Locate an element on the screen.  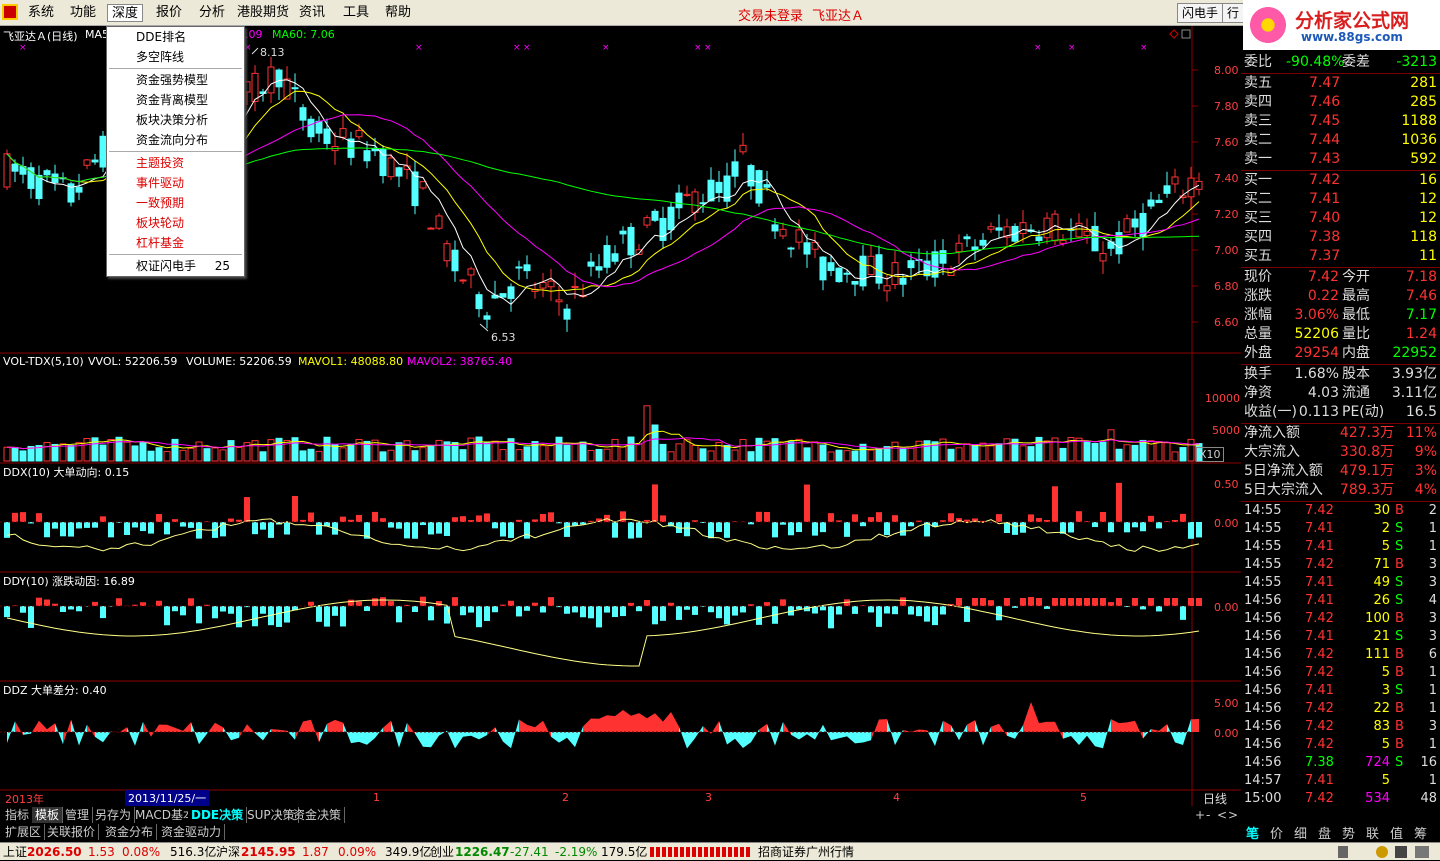
extension-tab: 关联报价 is located at coordinates (71, 832).